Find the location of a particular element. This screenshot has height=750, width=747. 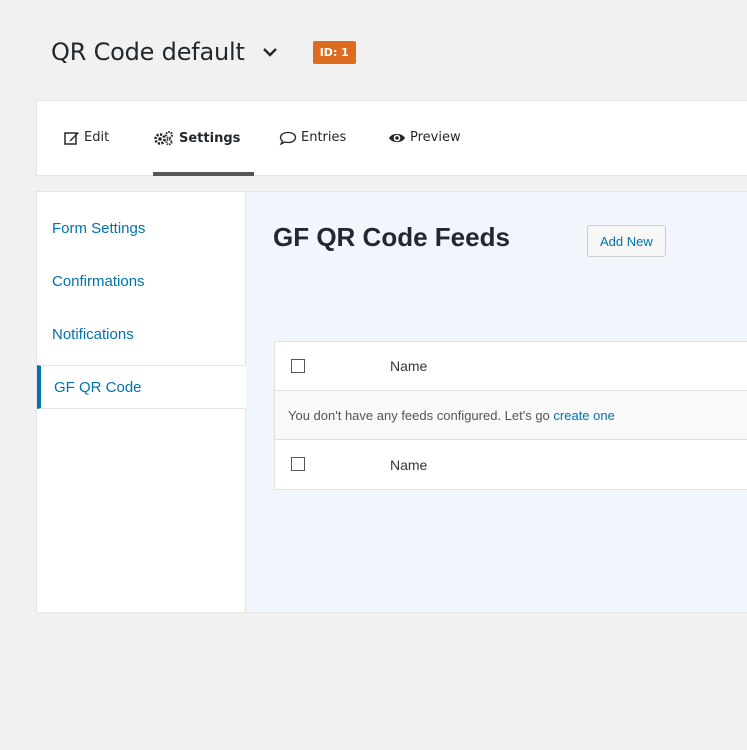

sidebar-item-confirmations: Confirmations is located at coordinates (141, 281).